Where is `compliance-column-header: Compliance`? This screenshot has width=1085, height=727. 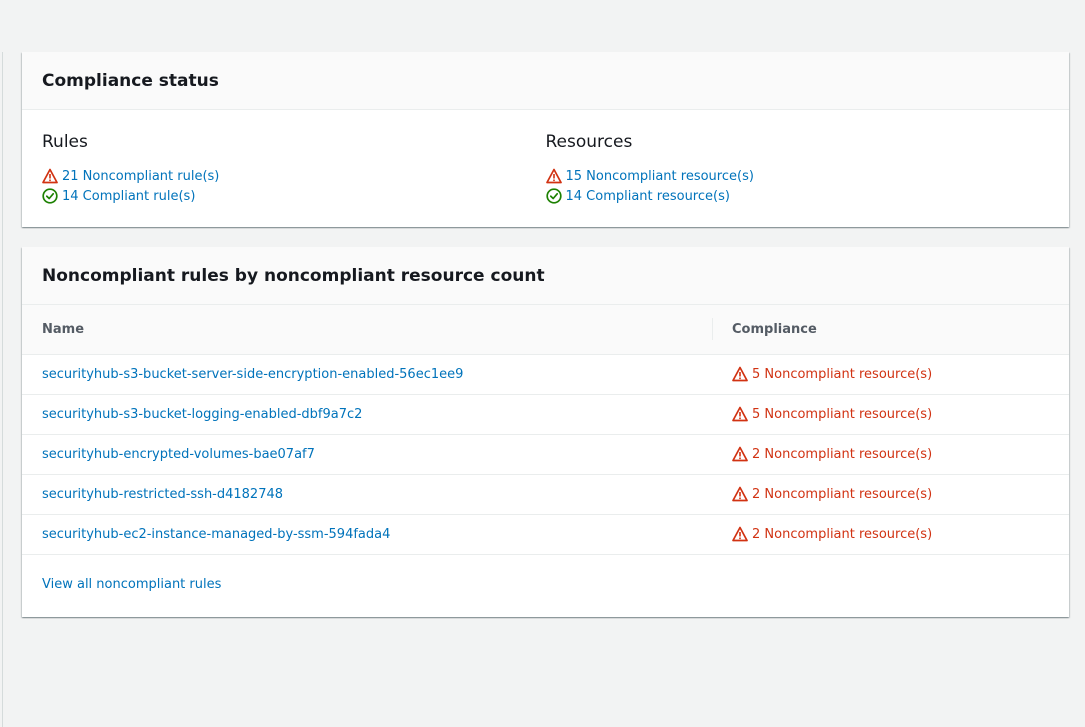
compliance-column-header: Compliance is located at coordinates (890, 329).